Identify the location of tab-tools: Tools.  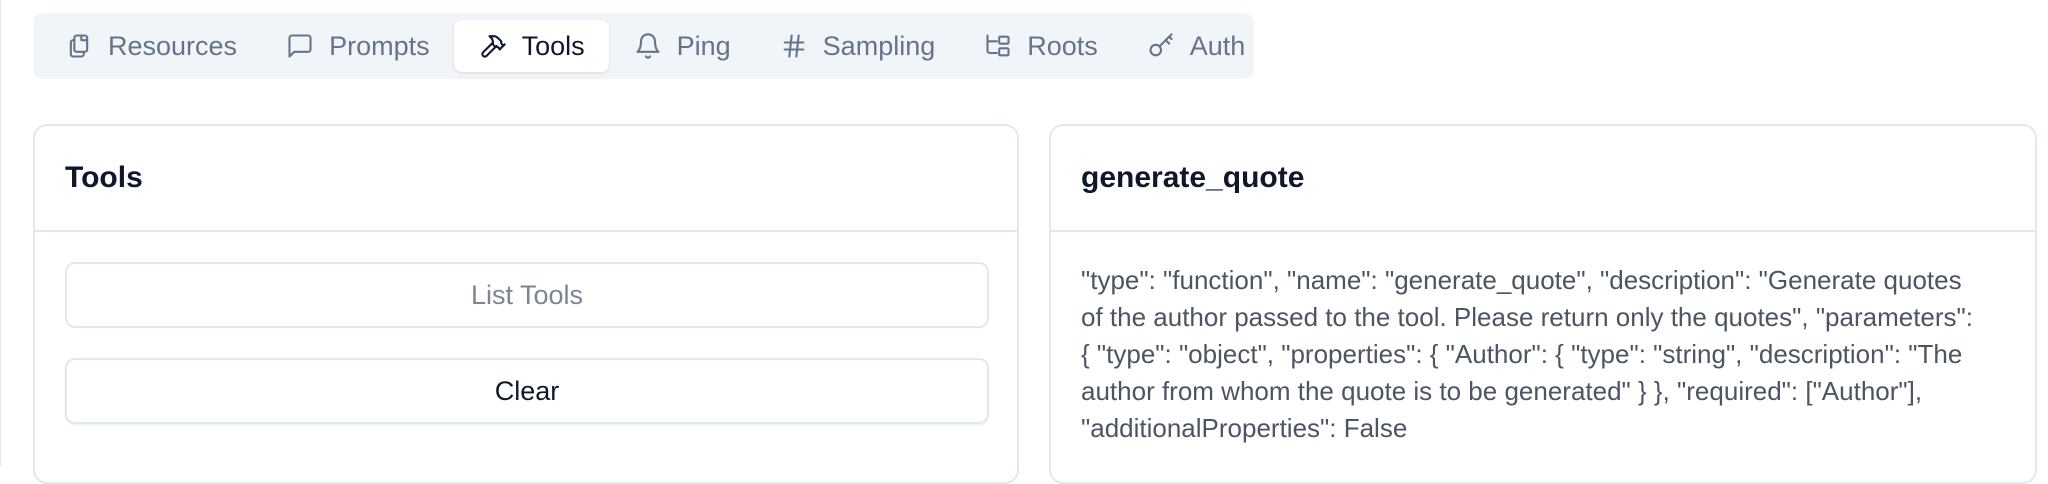
(531, 46).